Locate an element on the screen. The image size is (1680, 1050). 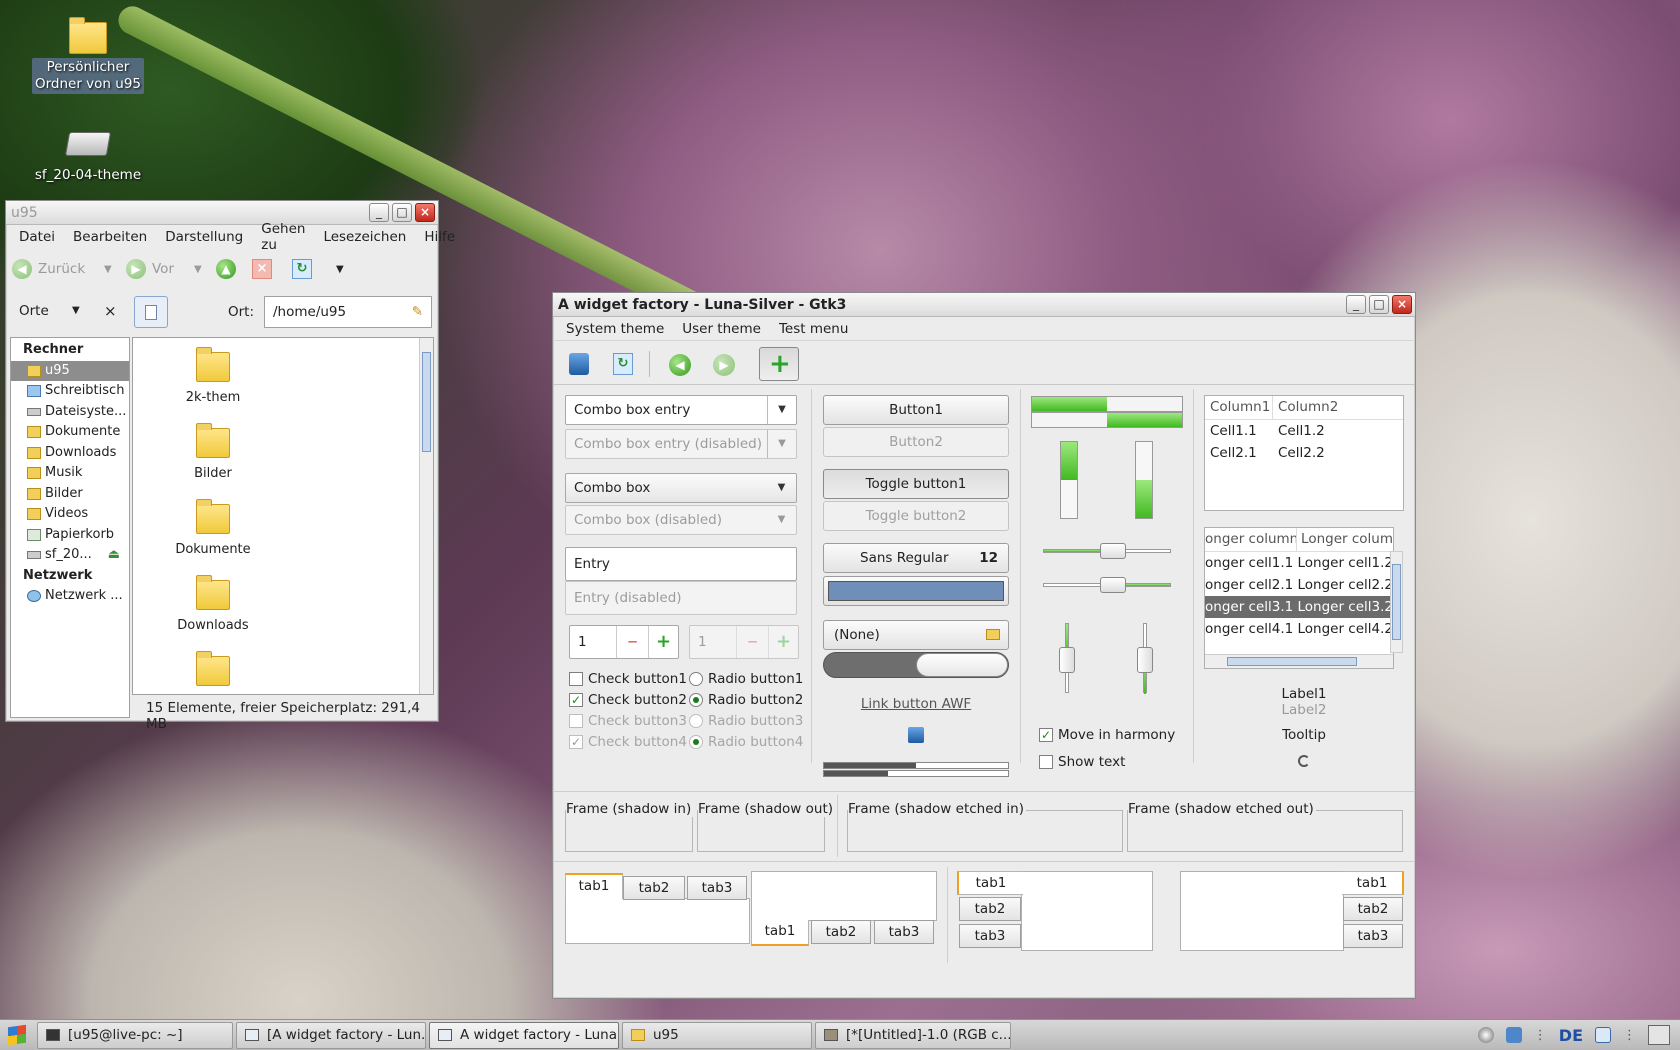
clipboard-tray-icon is located at coordinates (1603, 1035).